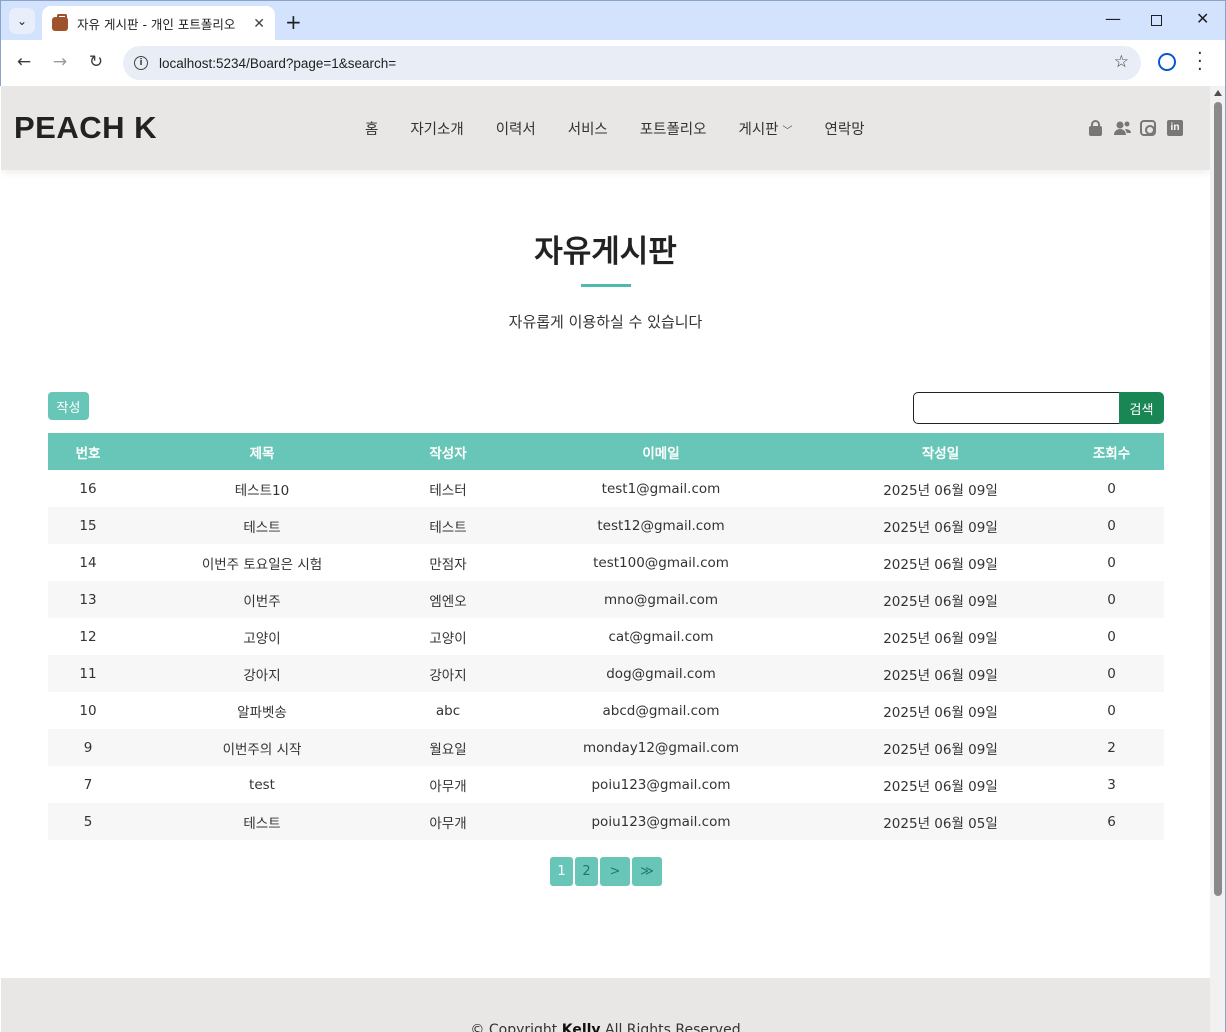  What do you see at coordinates (262, 784) in the screenshot?
I see `post-title-link: test` at bounding box center [262, 784].